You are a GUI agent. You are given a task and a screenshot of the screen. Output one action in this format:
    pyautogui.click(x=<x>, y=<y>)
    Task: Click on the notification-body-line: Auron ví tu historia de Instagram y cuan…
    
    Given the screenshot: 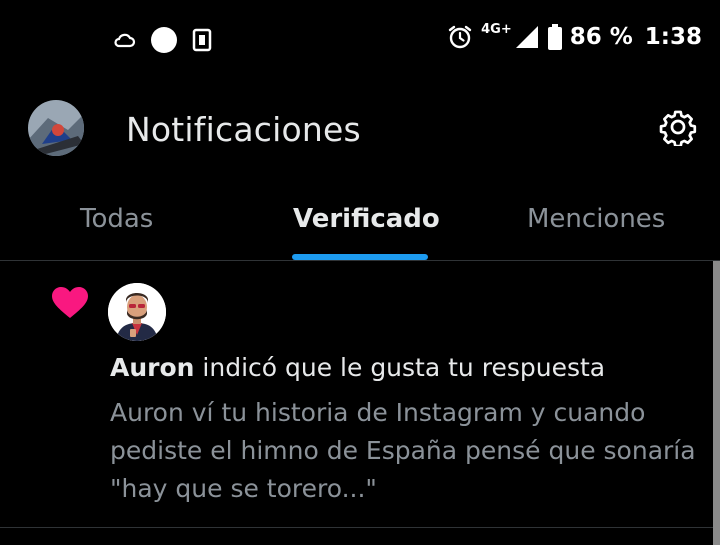 What is the action you would take?
    pyautogui.click(x=378, y=412)
    